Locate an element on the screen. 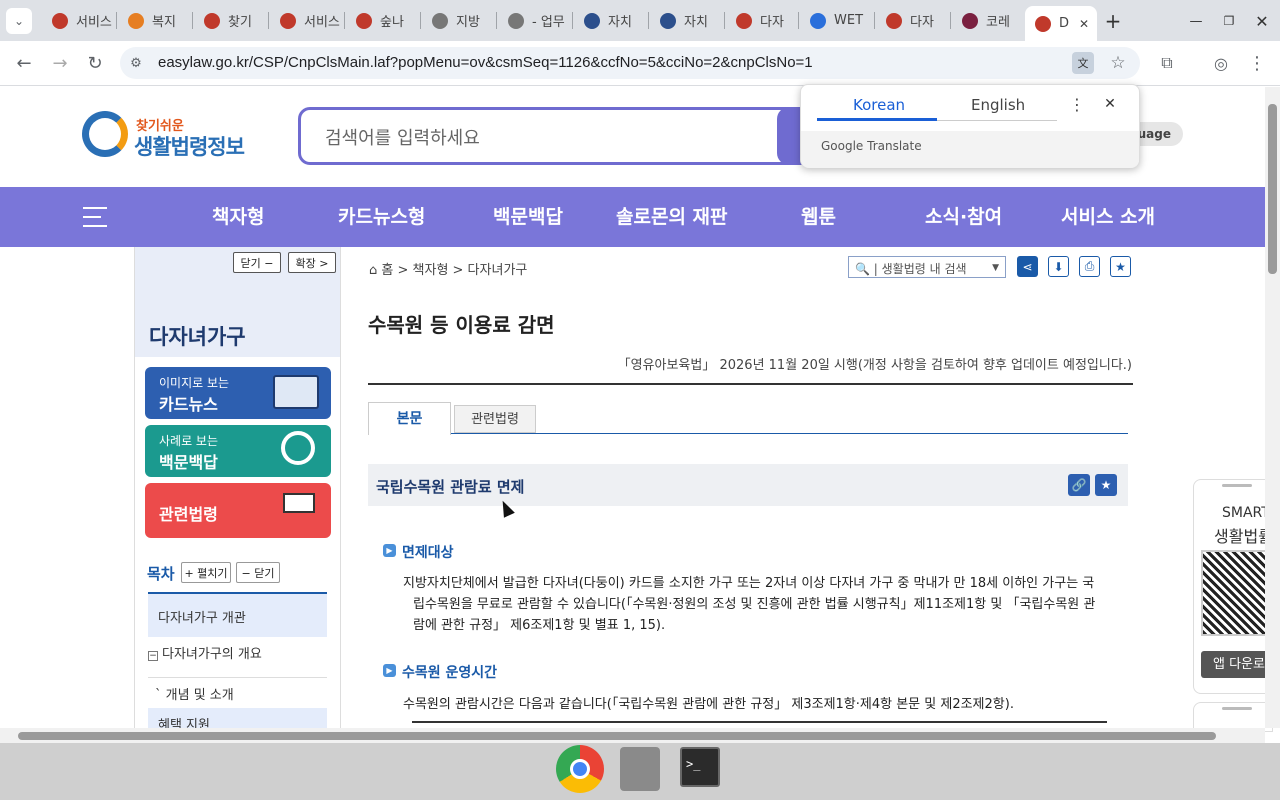  horizontal-scroll-thumb is located at coordinates (617, 736).